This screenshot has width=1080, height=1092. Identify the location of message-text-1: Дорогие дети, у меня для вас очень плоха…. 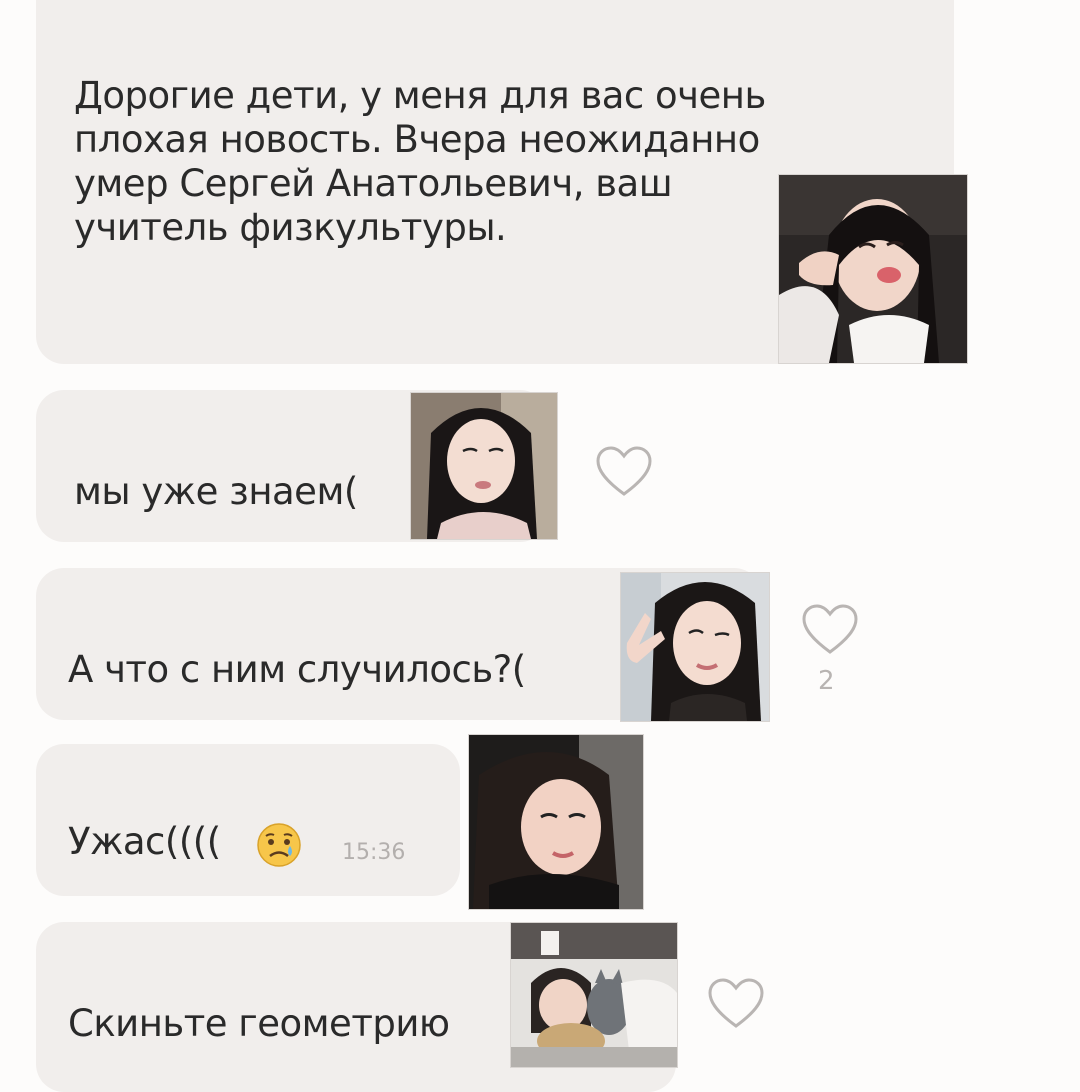
(420, 161).